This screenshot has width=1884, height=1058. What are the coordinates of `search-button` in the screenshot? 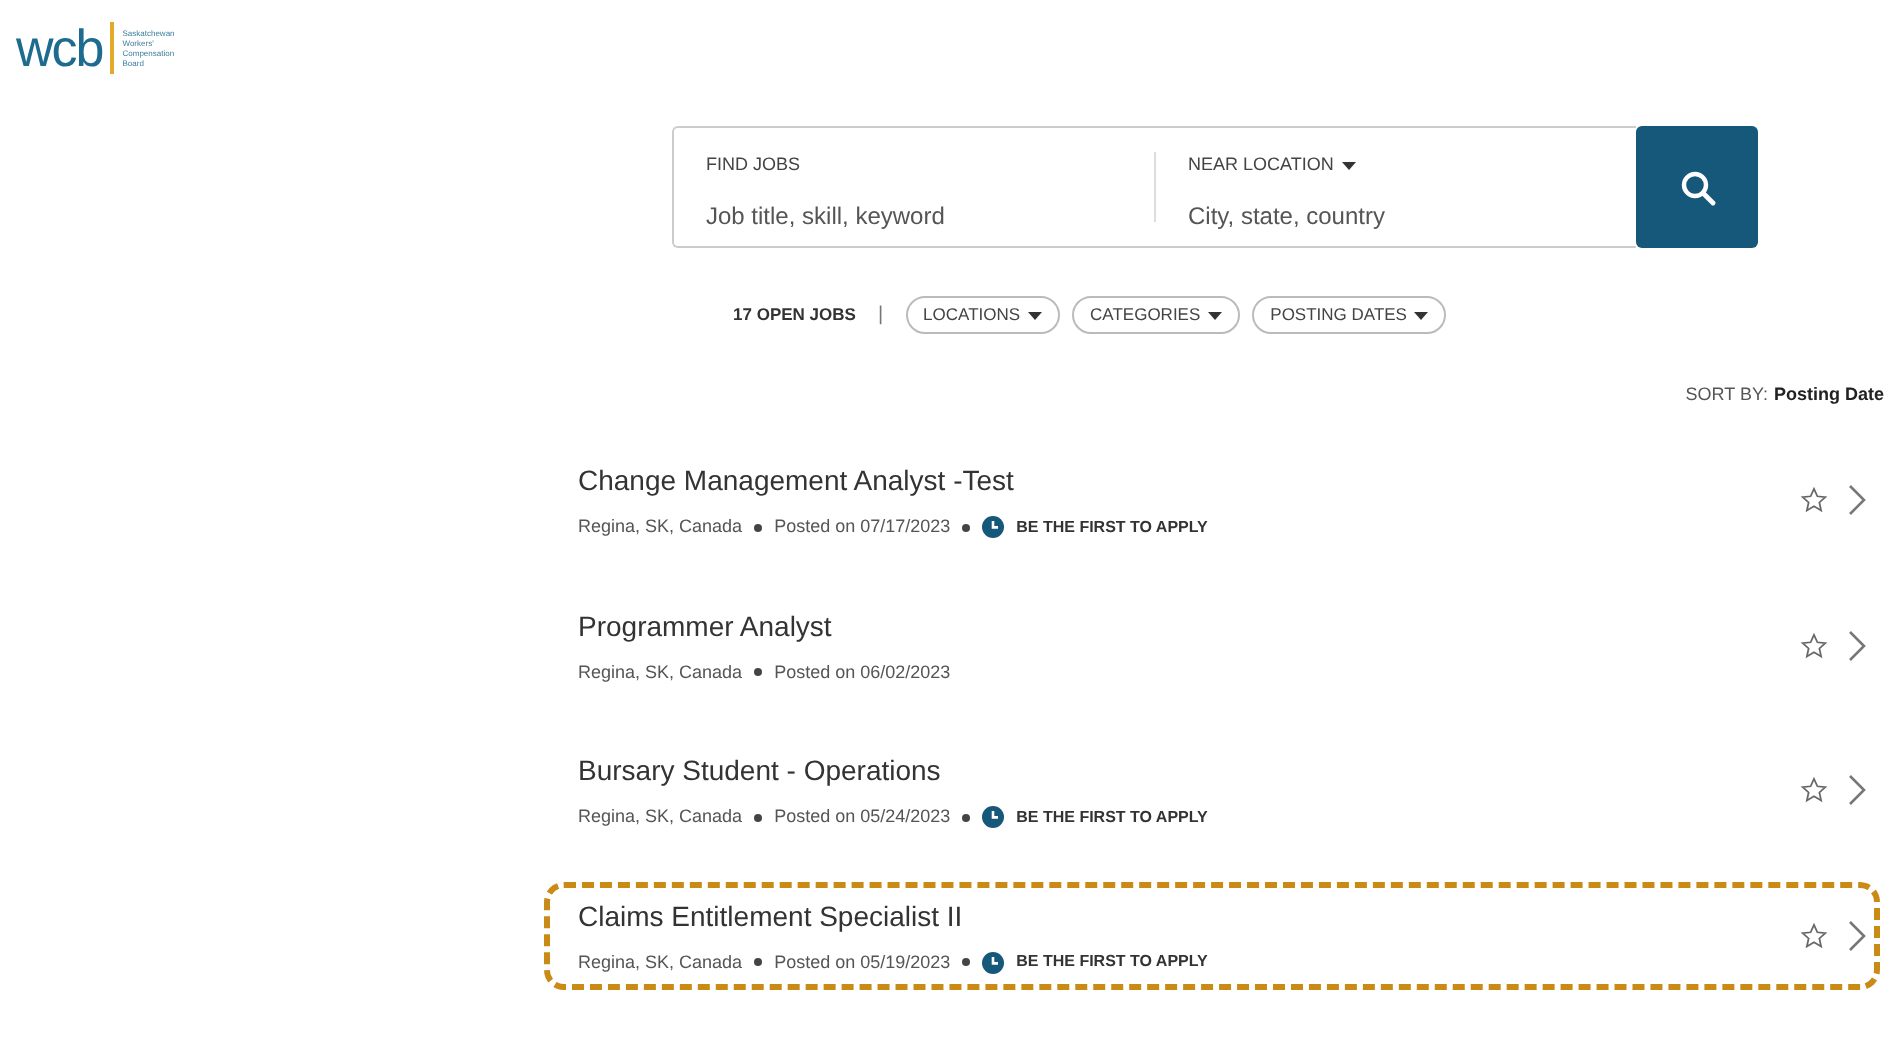 It's located at (1697, 187).